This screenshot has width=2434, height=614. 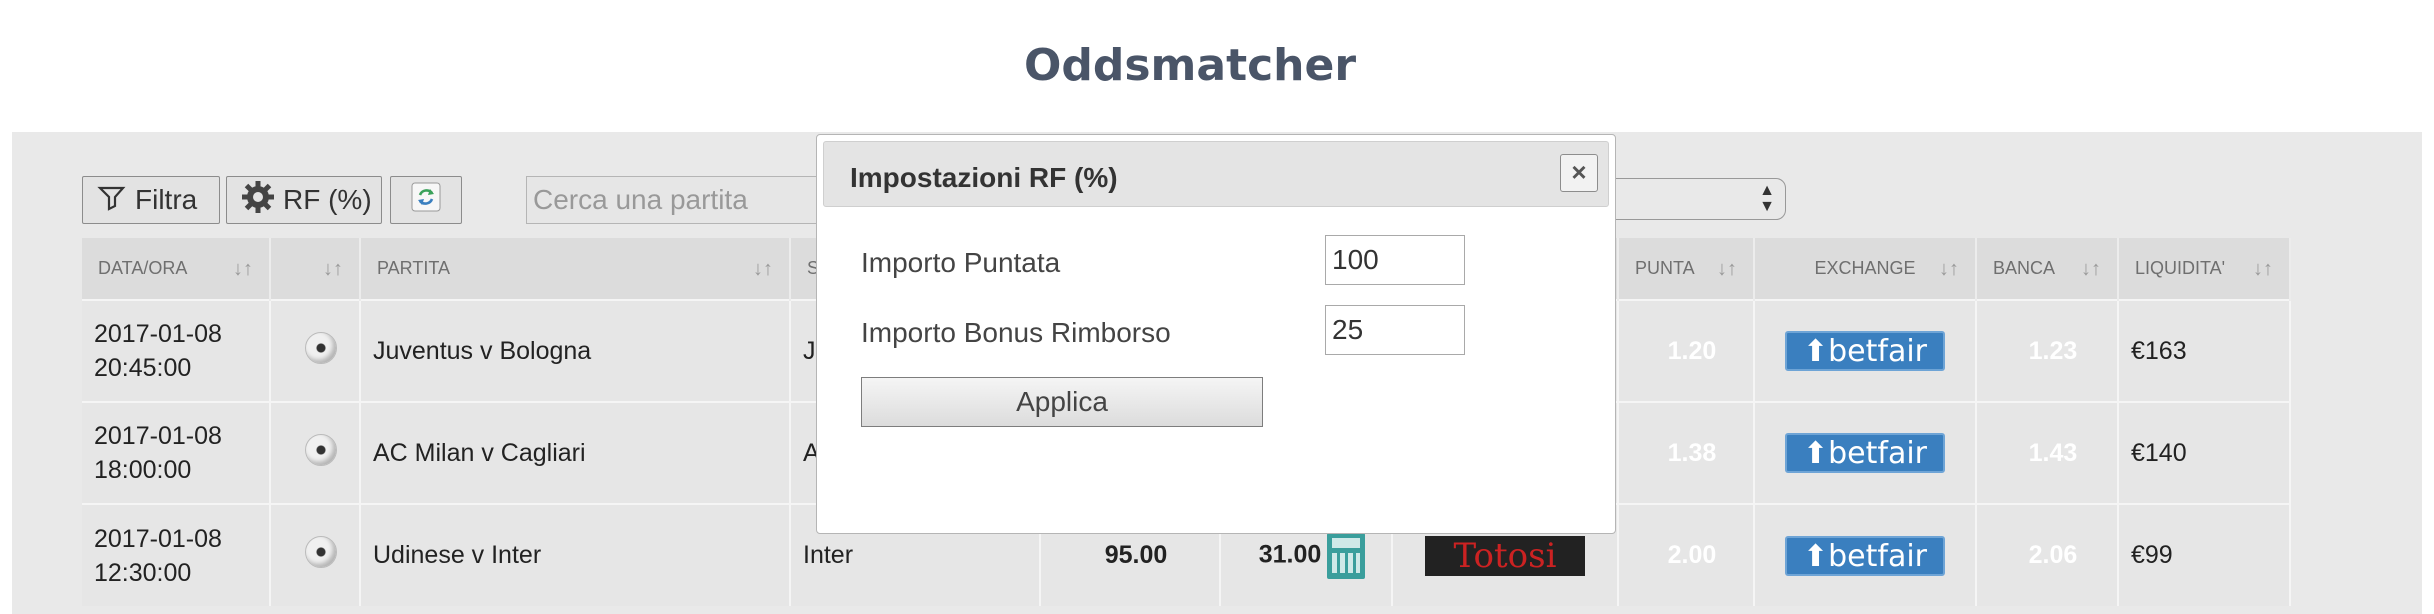 What do you see at coordinates (1693, 199) in the screenshot?
I see `filter-select: ▲ ▼` at bounding box center [1693, 199].